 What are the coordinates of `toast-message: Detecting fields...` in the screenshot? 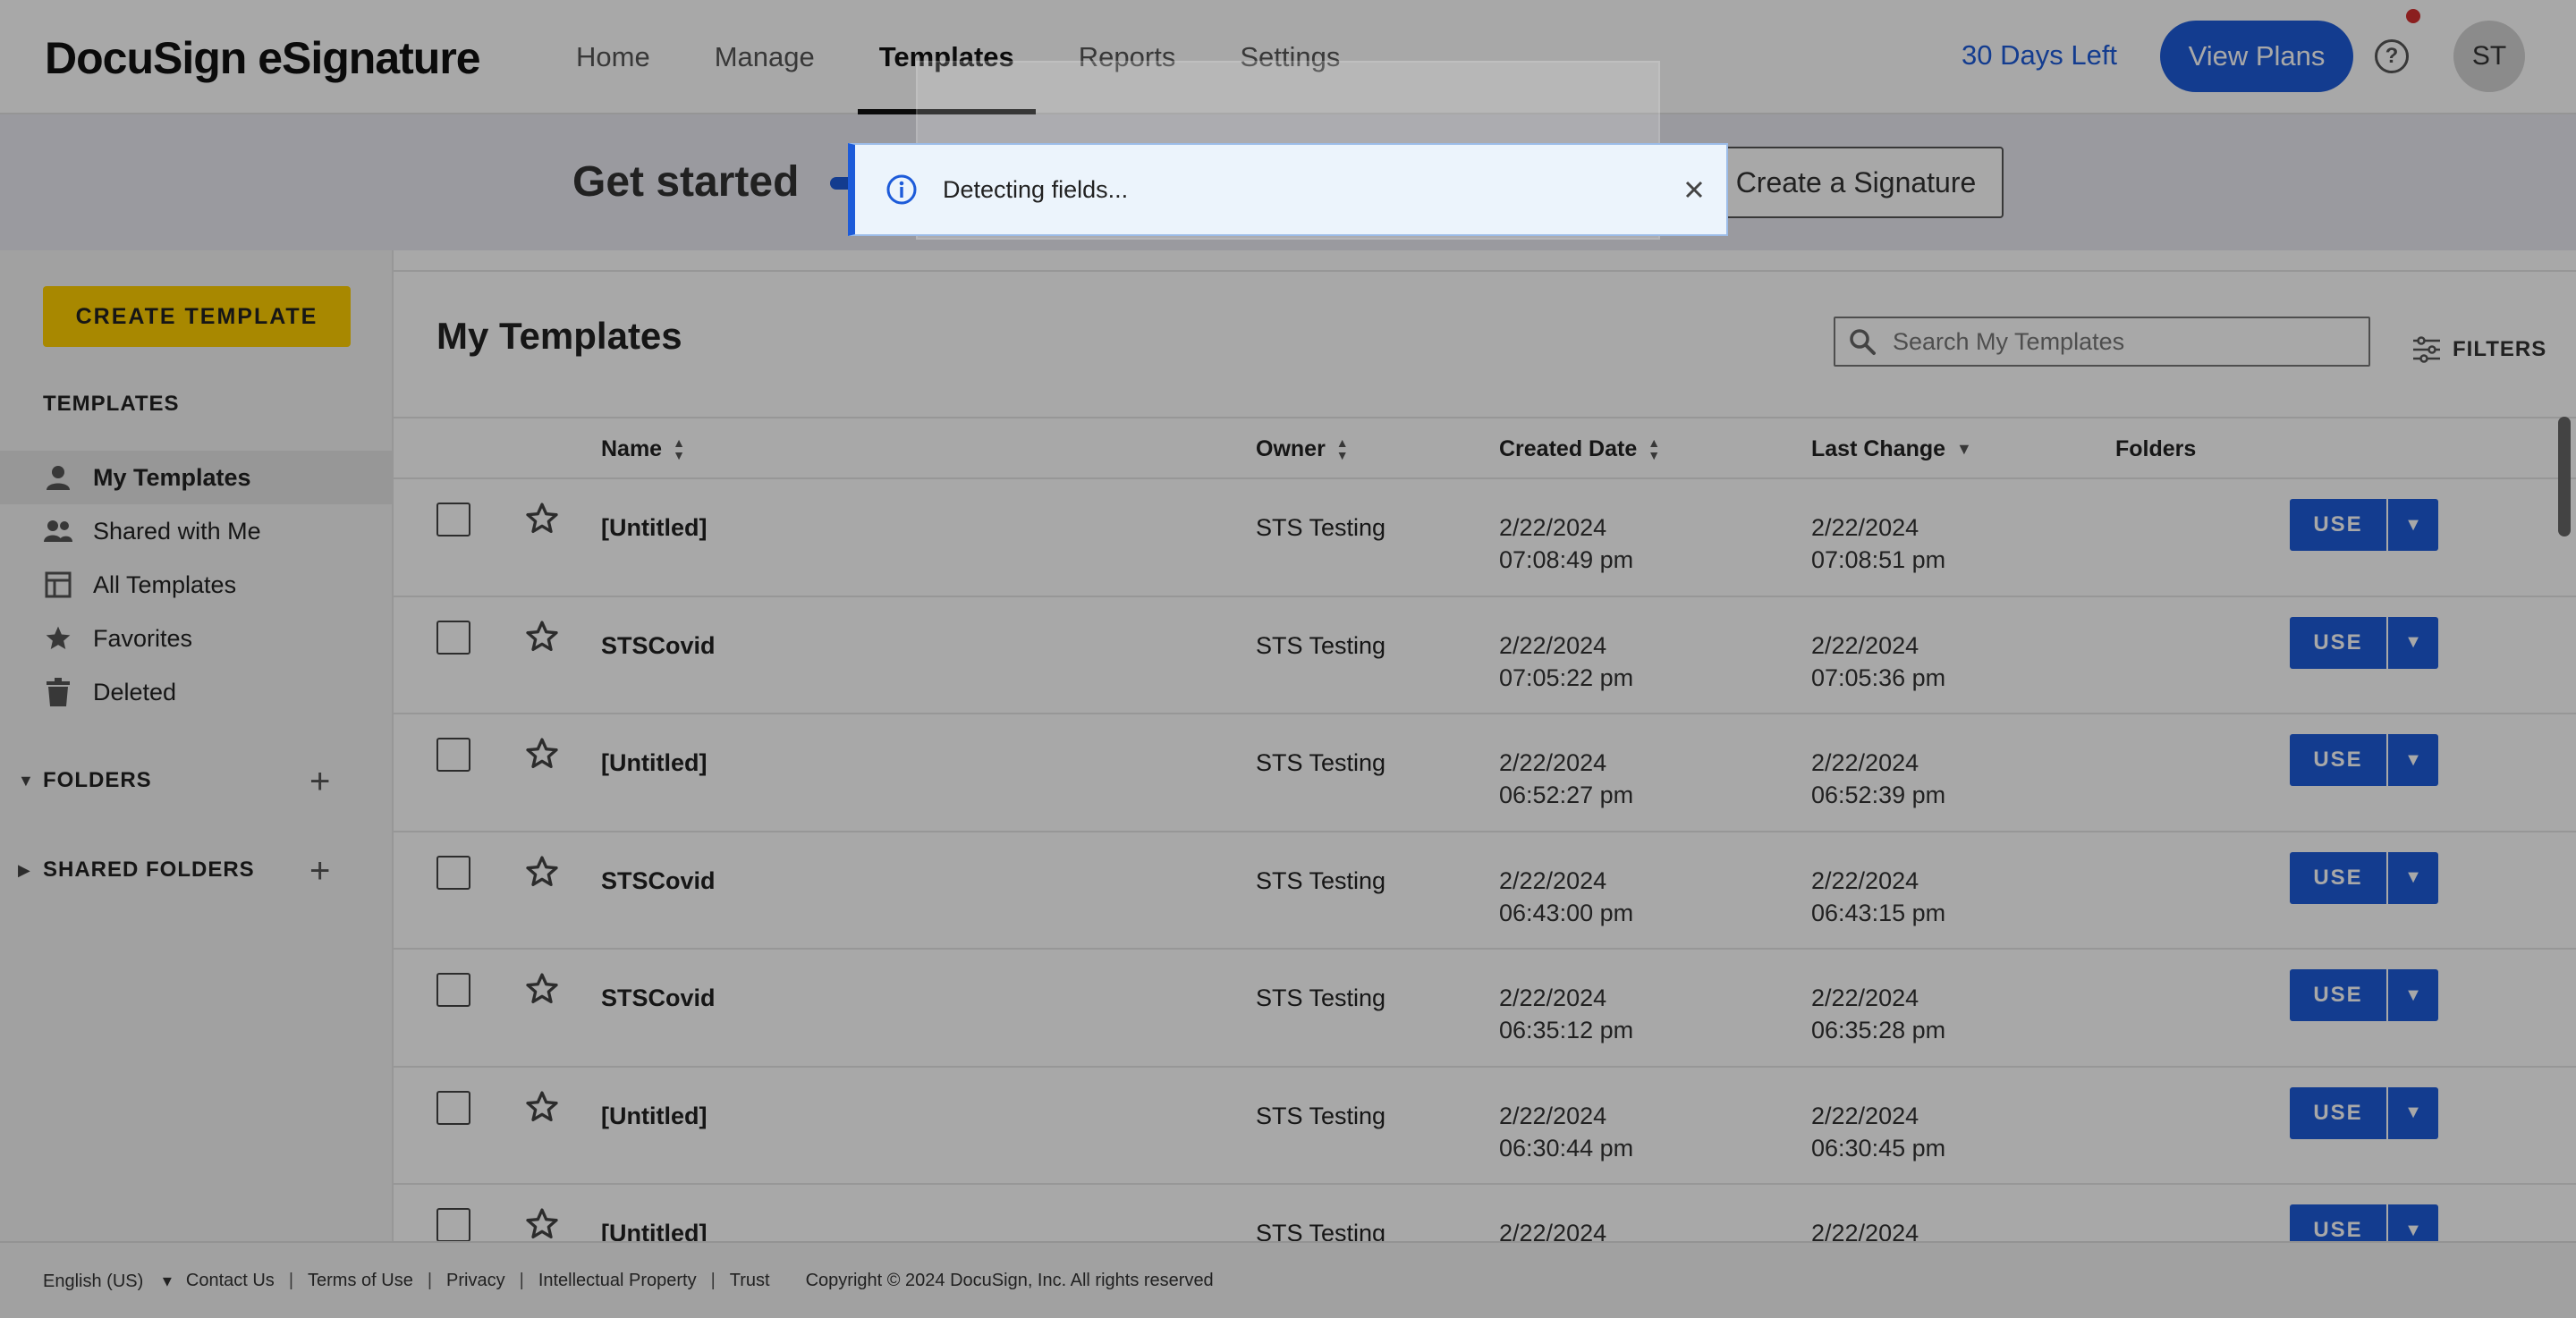 It's located at (1036, 189).